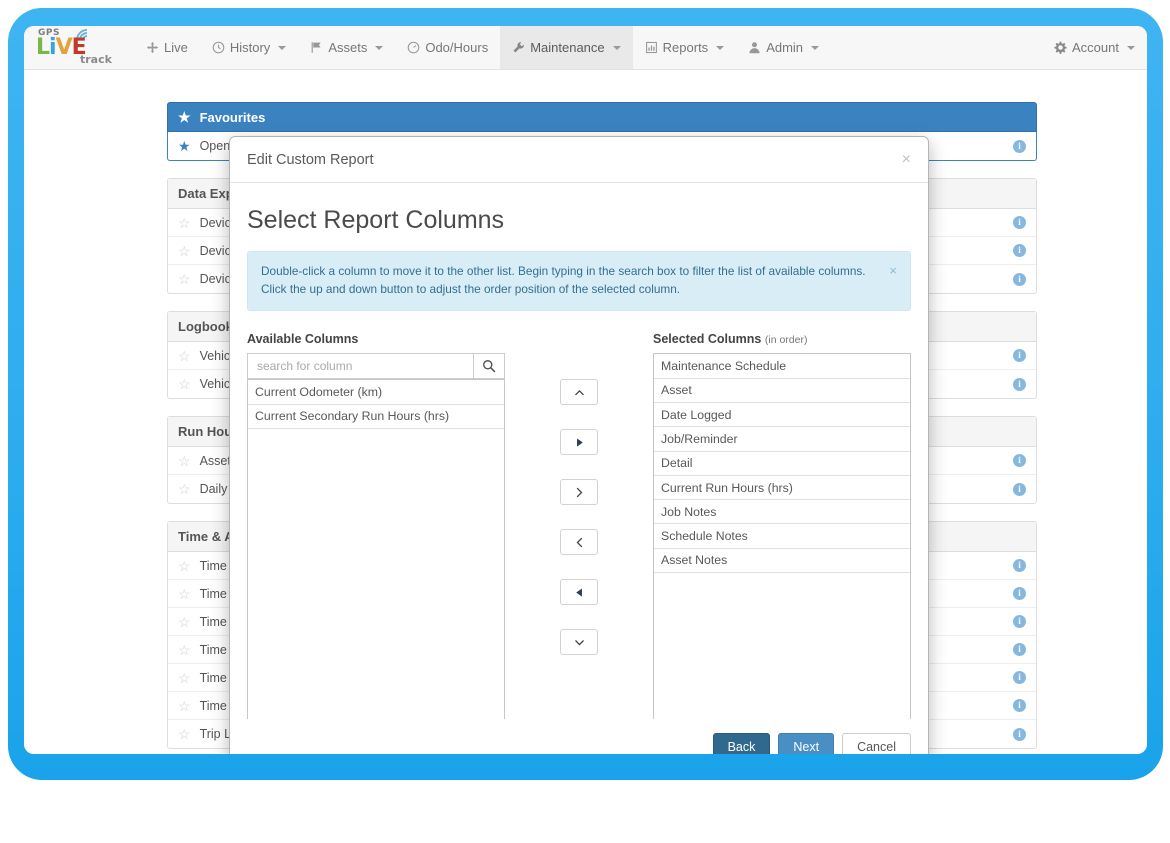 This screenshot has width=1170, height=843. I want to click on nav-item-admin: Admin, so click(783, 47).